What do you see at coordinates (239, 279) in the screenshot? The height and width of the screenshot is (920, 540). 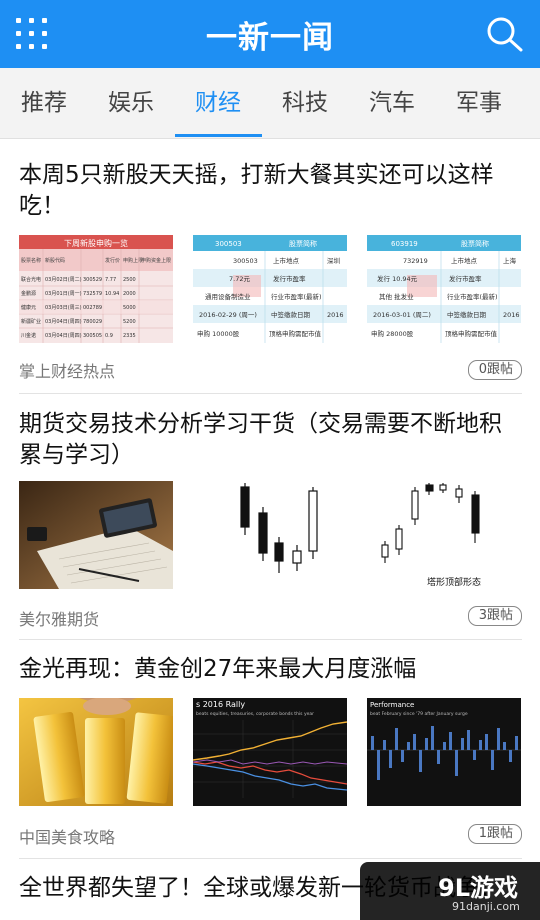 I see `svg-text: 7.72元` at bounding box center [239, 279].